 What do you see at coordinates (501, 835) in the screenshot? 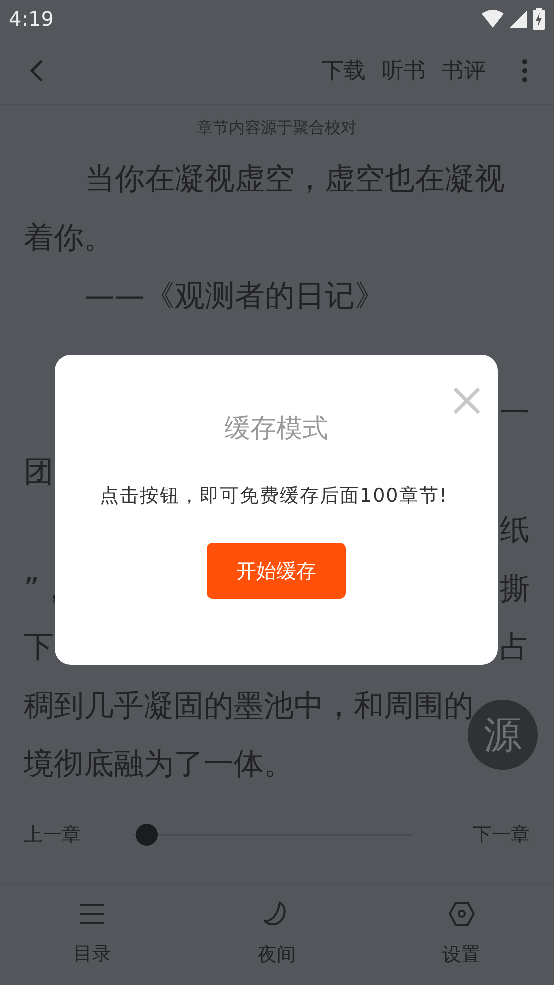
I see `next-chapter-link: 下一章` at bounding box center [501, 835].